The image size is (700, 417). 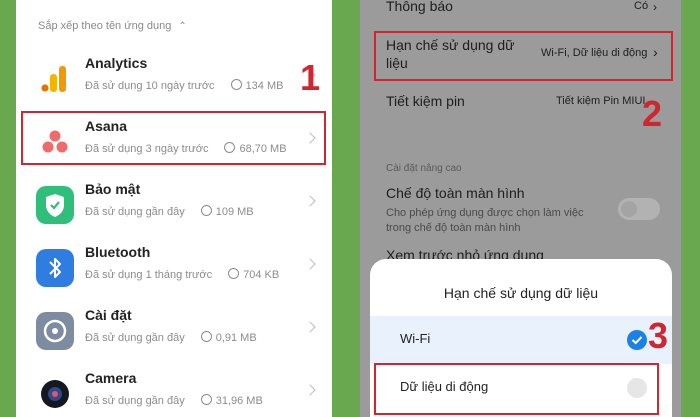 What do you see at coordinates (174, 390) in the screenshot?
I see `app-item-camera: Camera Đã sử dụng gần đây 31,96 MB` at bounding box center [174, 390].